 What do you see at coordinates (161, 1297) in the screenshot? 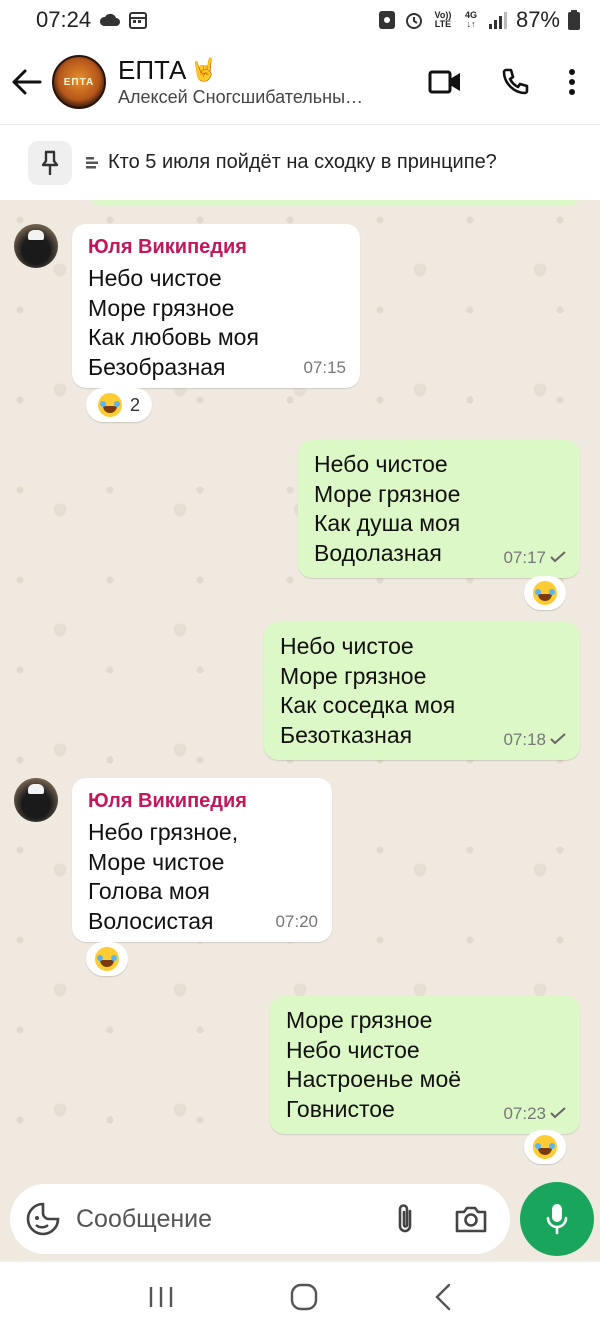
I see `recent-apps-icon` at bounding box center [161, 1297].